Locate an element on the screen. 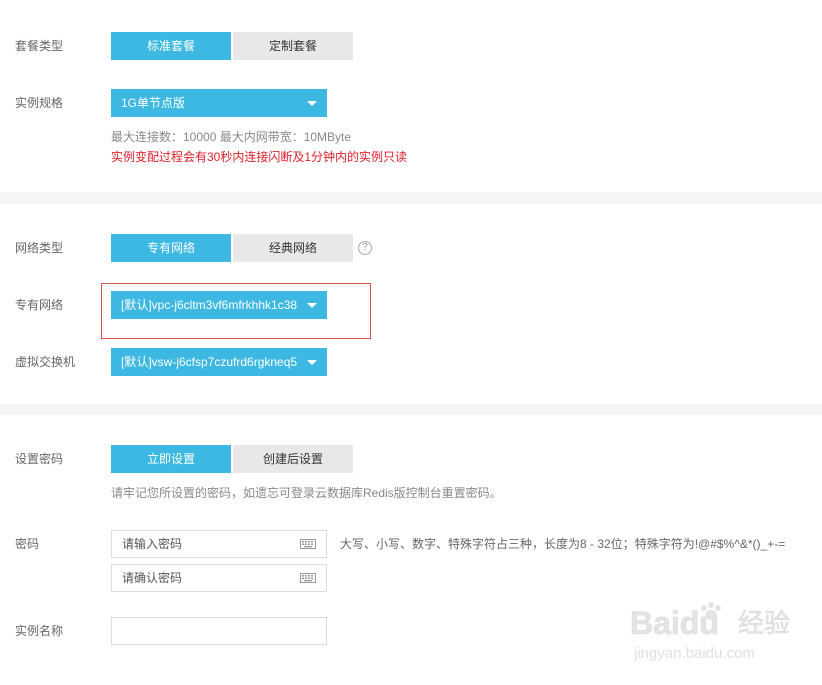 This screenshot has height=685, width=822. network-type-label: 网络类型 is located at coordinates (39, 248).